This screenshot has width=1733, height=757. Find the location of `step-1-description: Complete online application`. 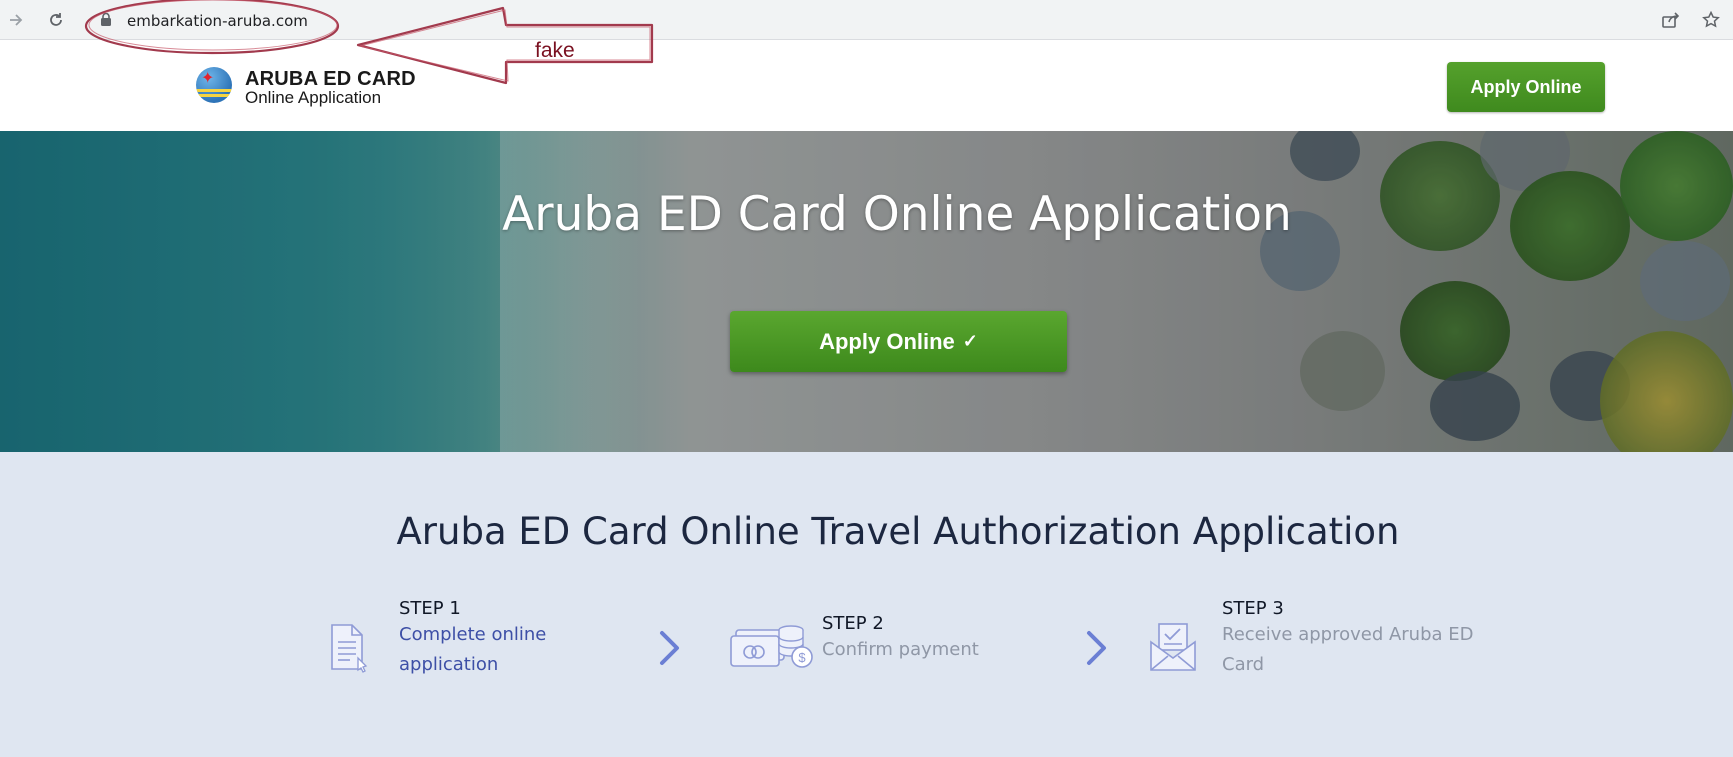

step-1-description: Complete online application is located at coordinates (473, 649).